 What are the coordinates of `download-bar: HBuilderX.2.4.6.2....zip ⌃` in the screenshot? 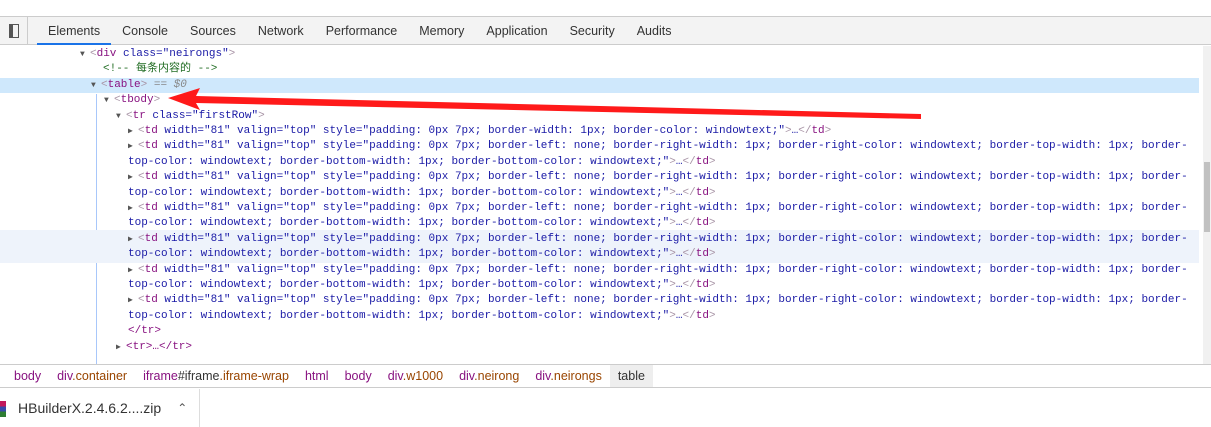 It's located at (605, 408).